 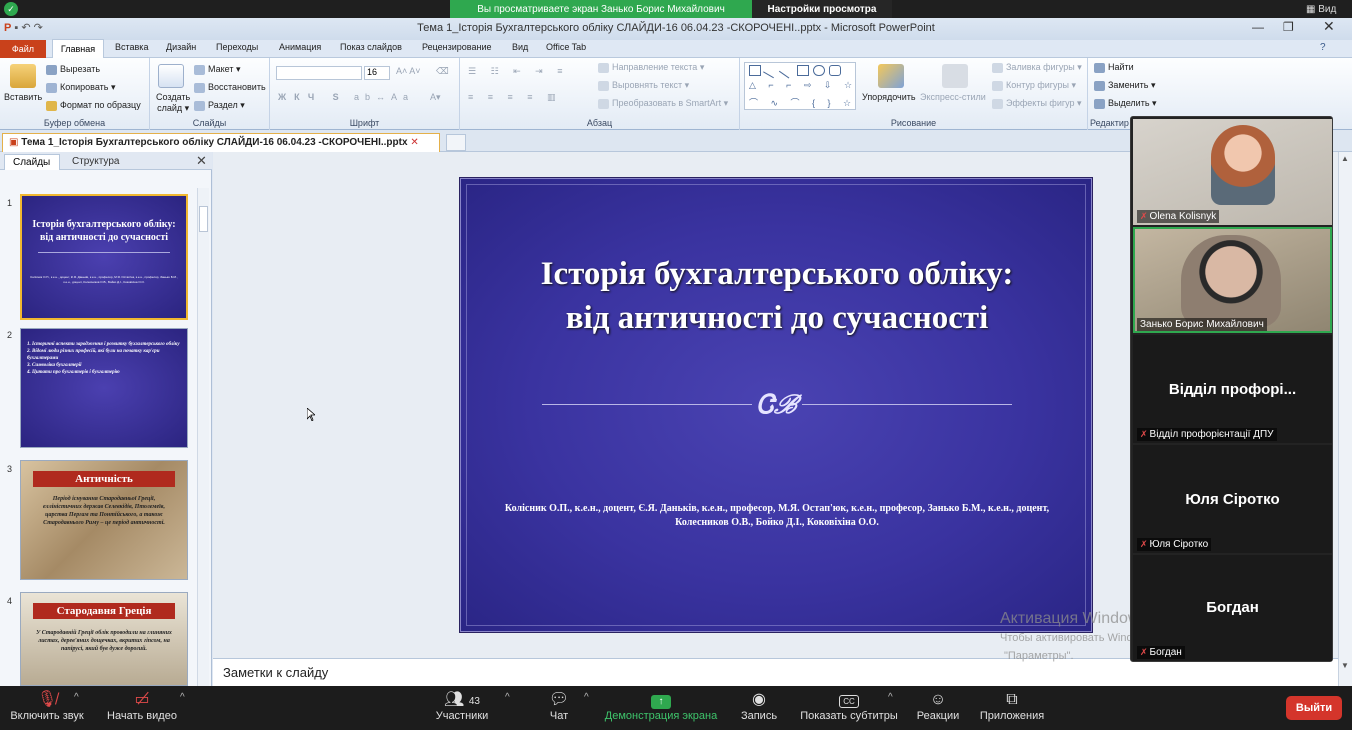 I want to click on grow-font-icon: A˄ A˅, so click(x=408, y=71).